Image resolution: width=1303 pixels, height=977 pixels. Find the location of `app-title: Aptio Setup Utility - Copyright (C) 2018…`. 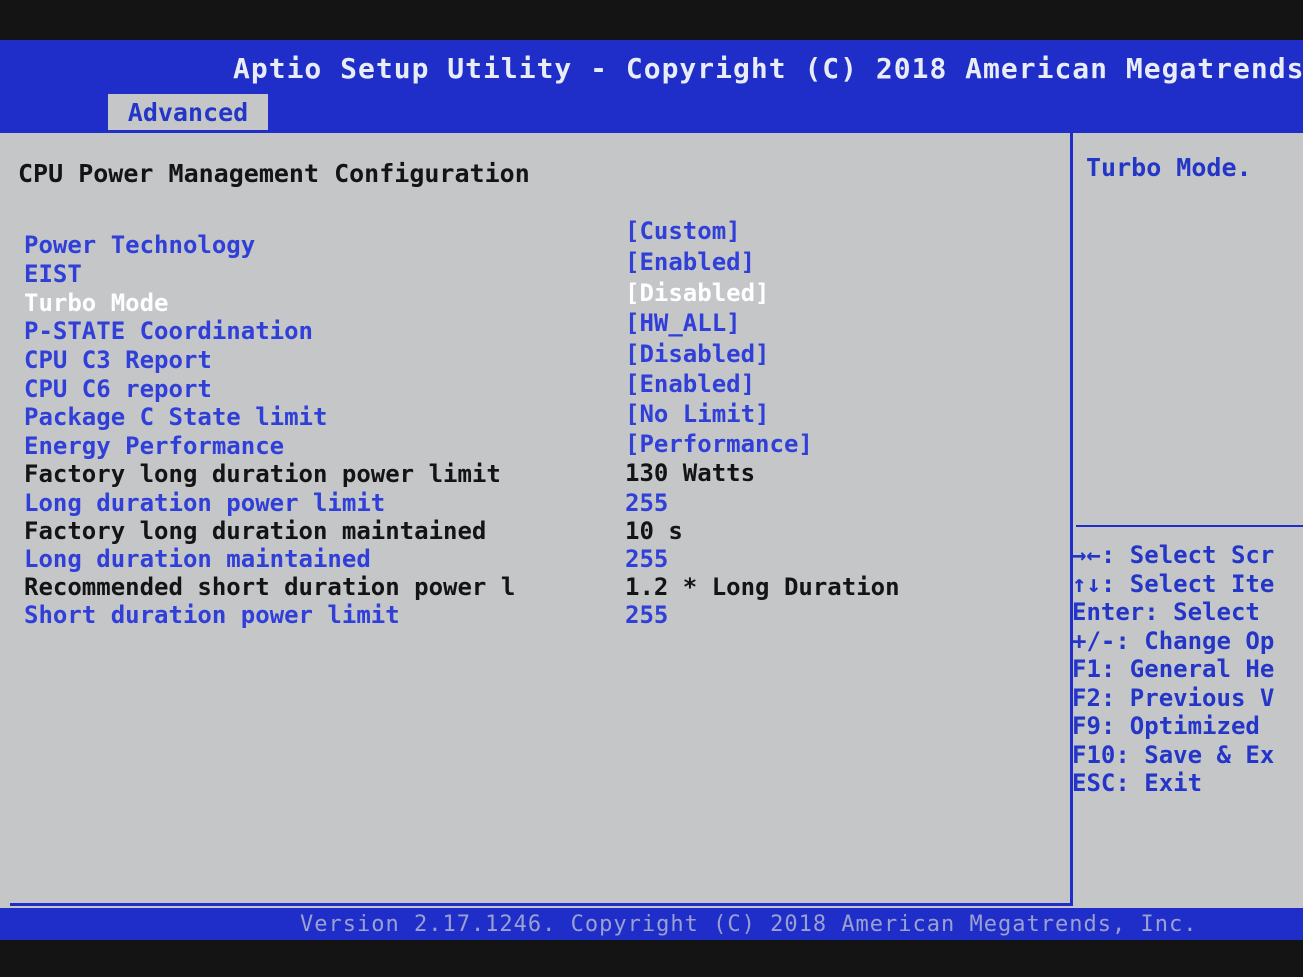

app-title: Aptio Setup Utility - Copyright (C) 2018… is located at coordinates (768, 68).